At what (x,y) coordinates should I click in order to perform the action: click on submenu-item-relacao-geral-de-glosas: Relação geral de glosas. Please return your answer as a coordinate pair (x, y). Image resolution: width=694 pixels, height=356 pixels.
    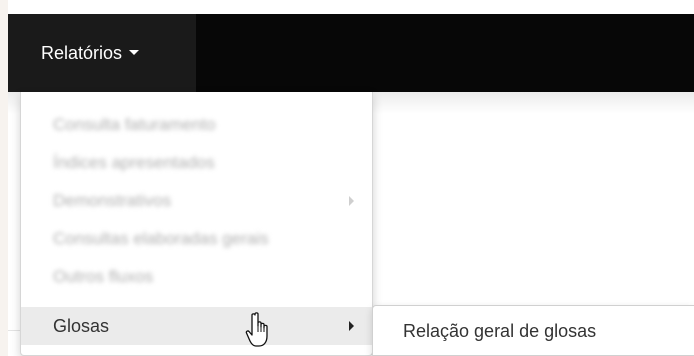
    Looking at the image, I should click on (533, 331).